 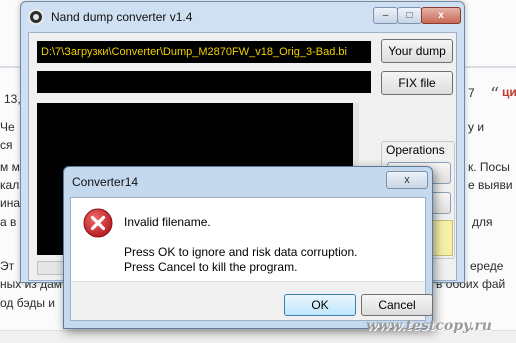 I want to click on cancel-button: Cancel, so click(x=397, y=305).